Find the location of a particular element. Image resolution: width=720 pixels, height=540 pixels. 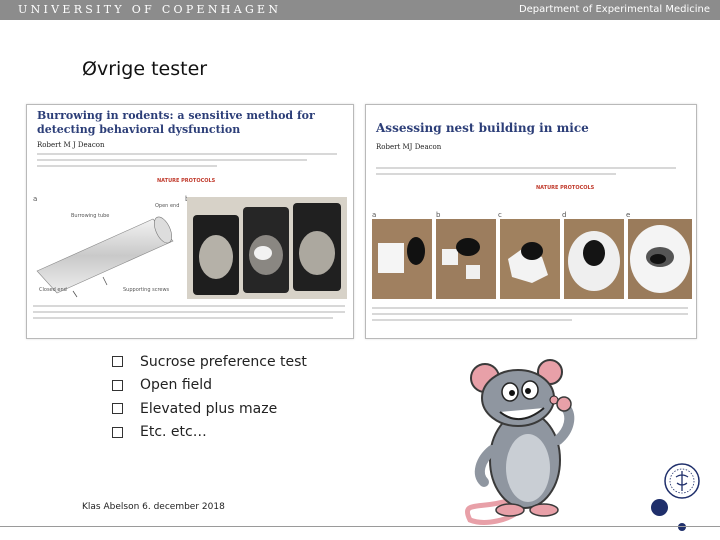

bullet-text: Open field is located at coordinates (176, 385).